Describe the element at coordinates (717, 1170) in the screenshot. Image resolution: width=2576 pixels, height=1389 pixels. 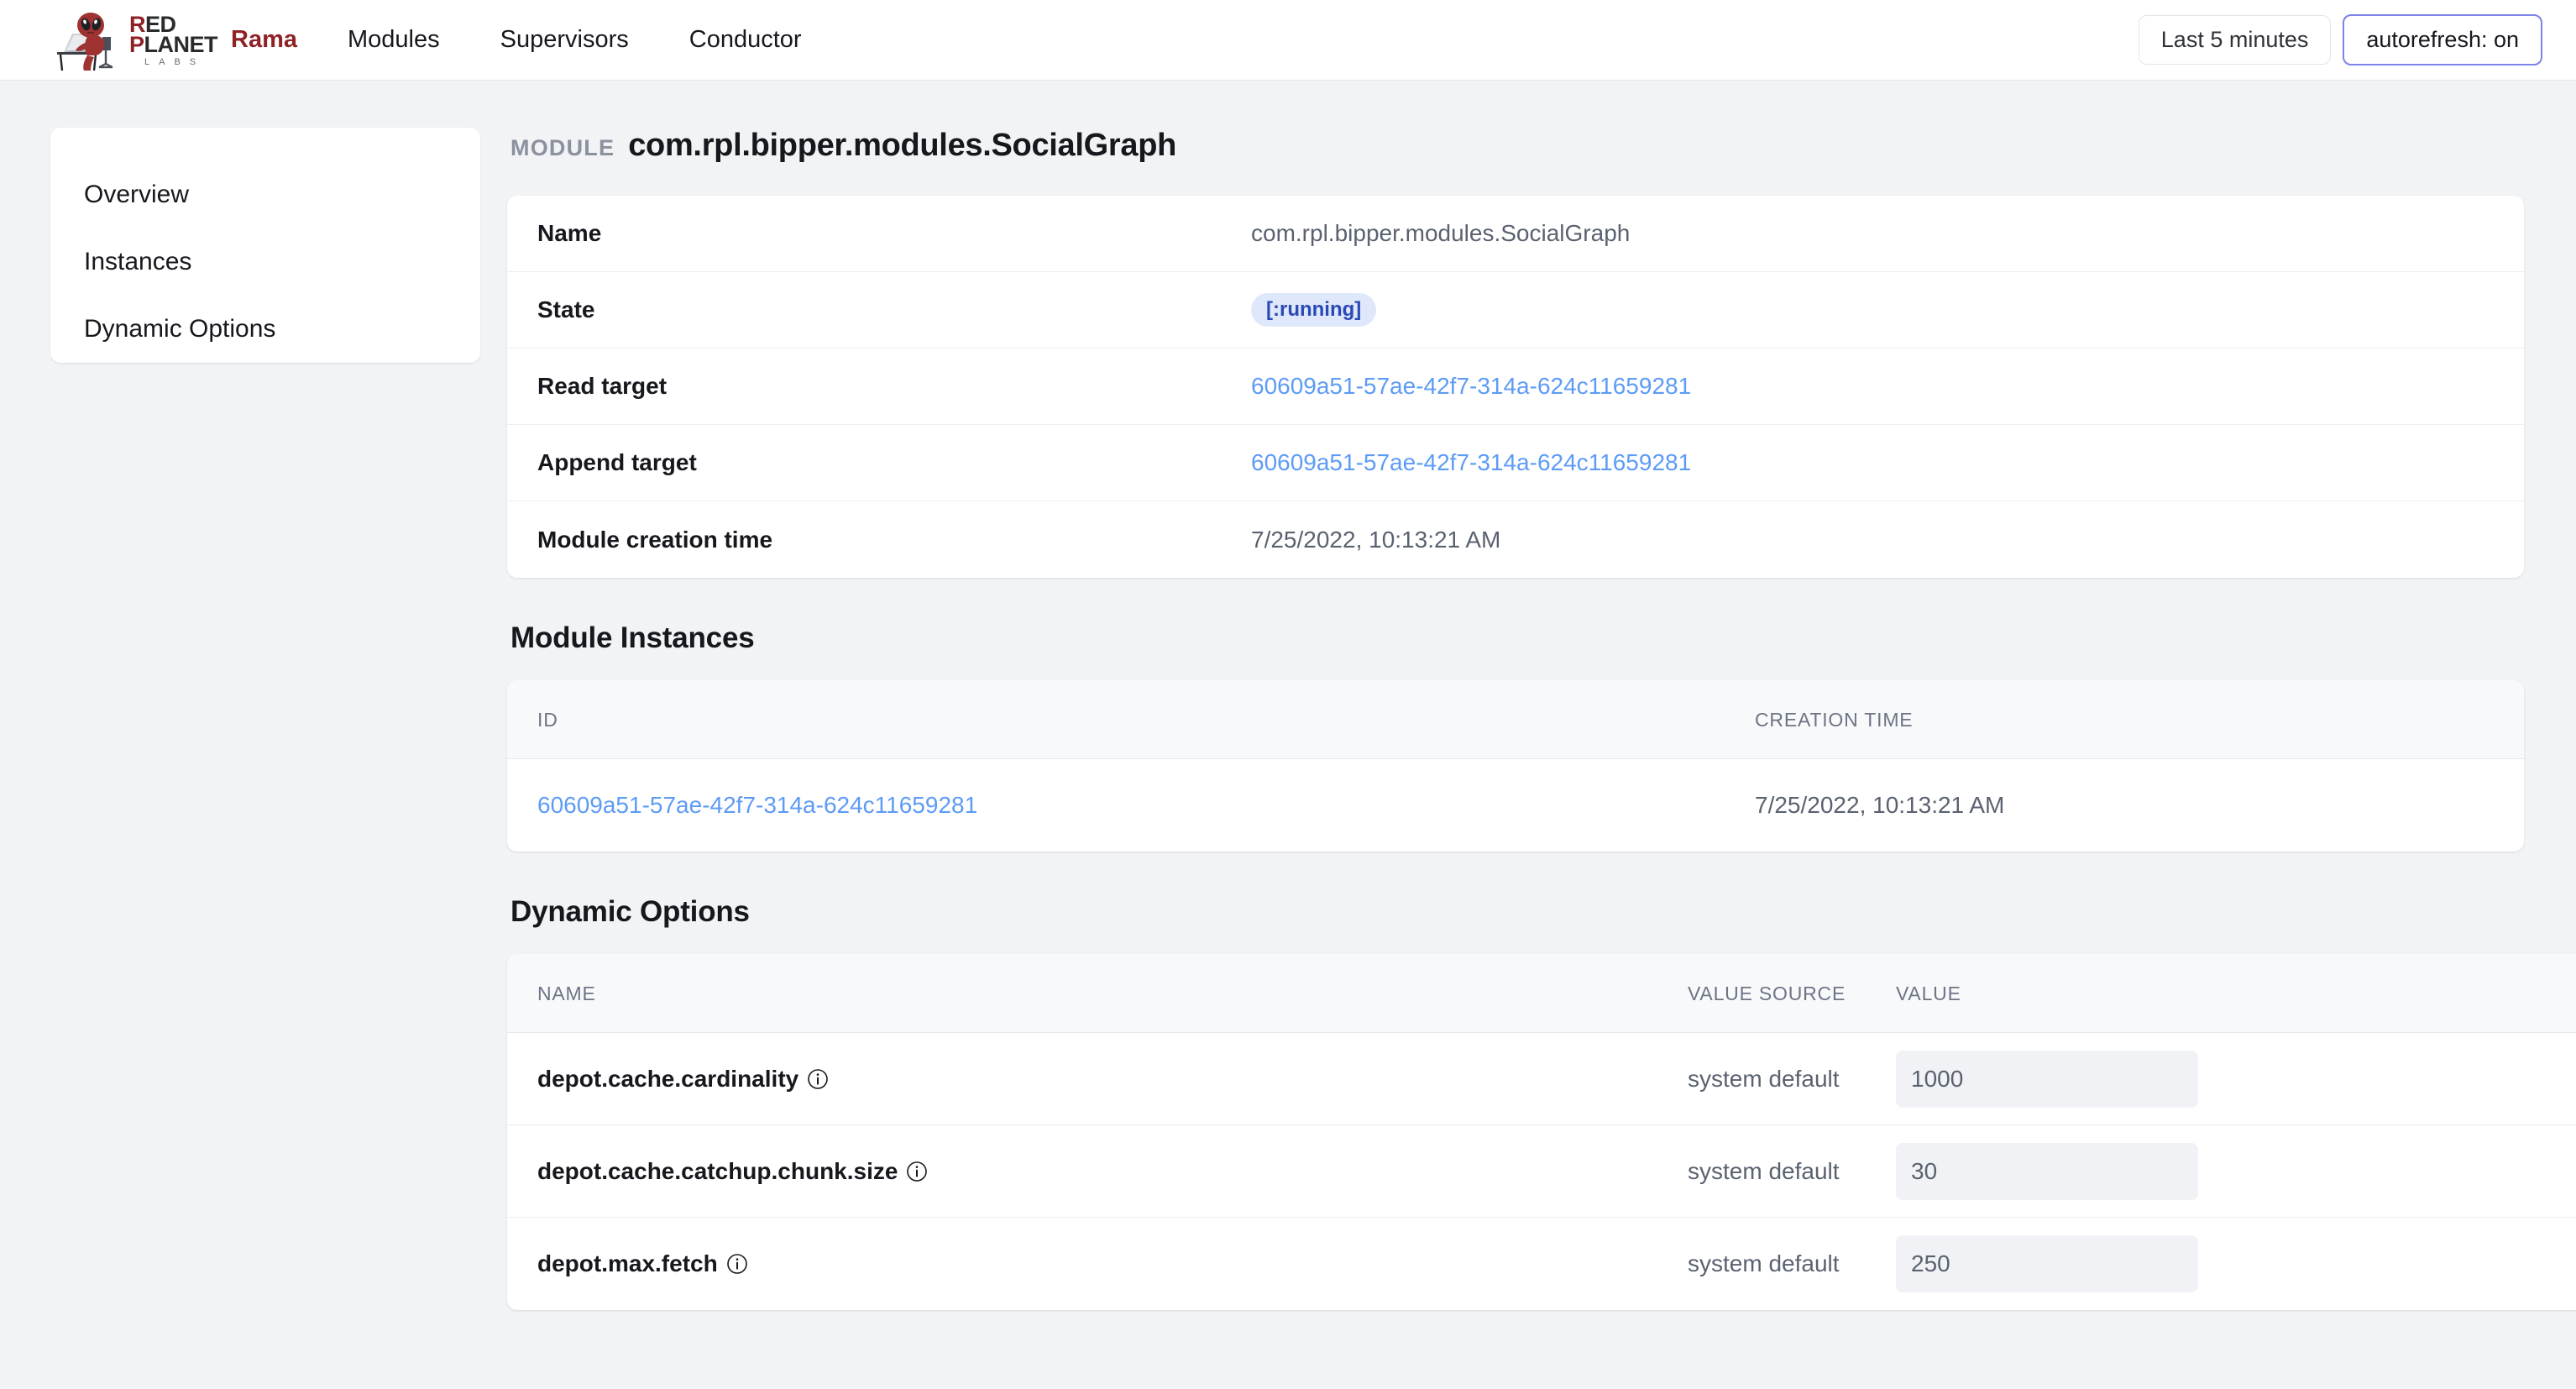
I see `option-name-text: depot.cache.catchup.chunk.size` at that location.